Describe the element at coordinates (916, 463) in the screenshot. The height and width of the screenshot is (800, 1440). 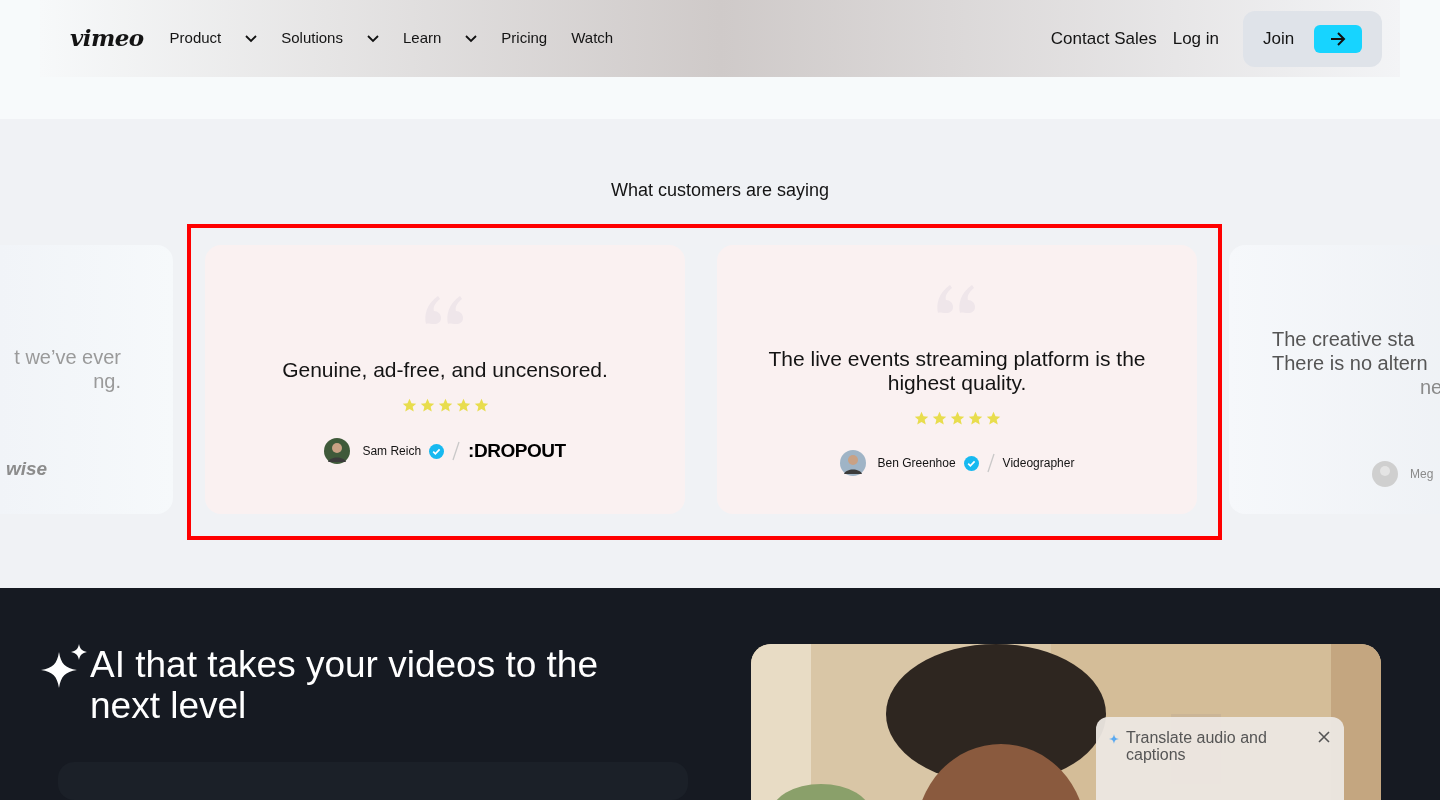
I see `author-name: Ben Greenhoe` at that location.